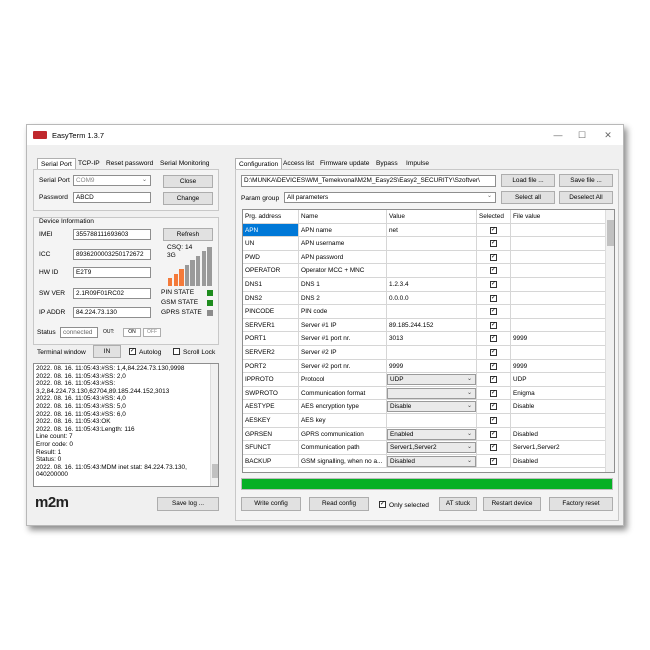 This screenshot has width=650, height=650. What do you see at coordinates (559, 447) in the screenshot?
I see `cell-file-value: Server1,Server2` at bounding box center [559, 447].